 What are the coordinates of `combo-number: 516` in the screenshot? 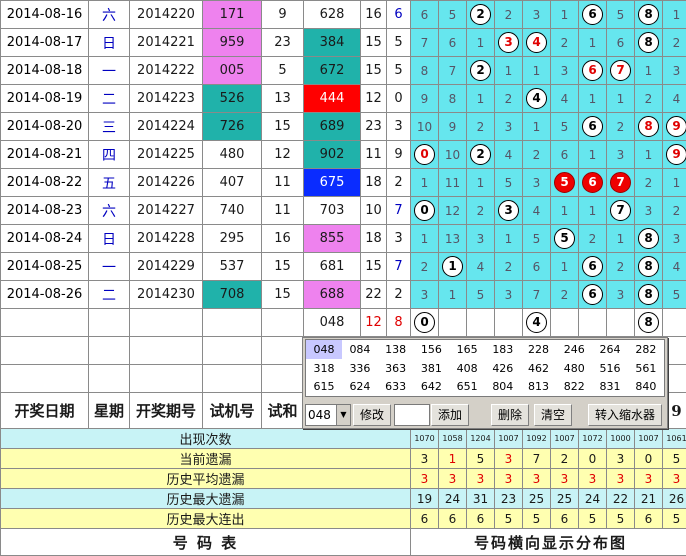 It's located at (610, 368).